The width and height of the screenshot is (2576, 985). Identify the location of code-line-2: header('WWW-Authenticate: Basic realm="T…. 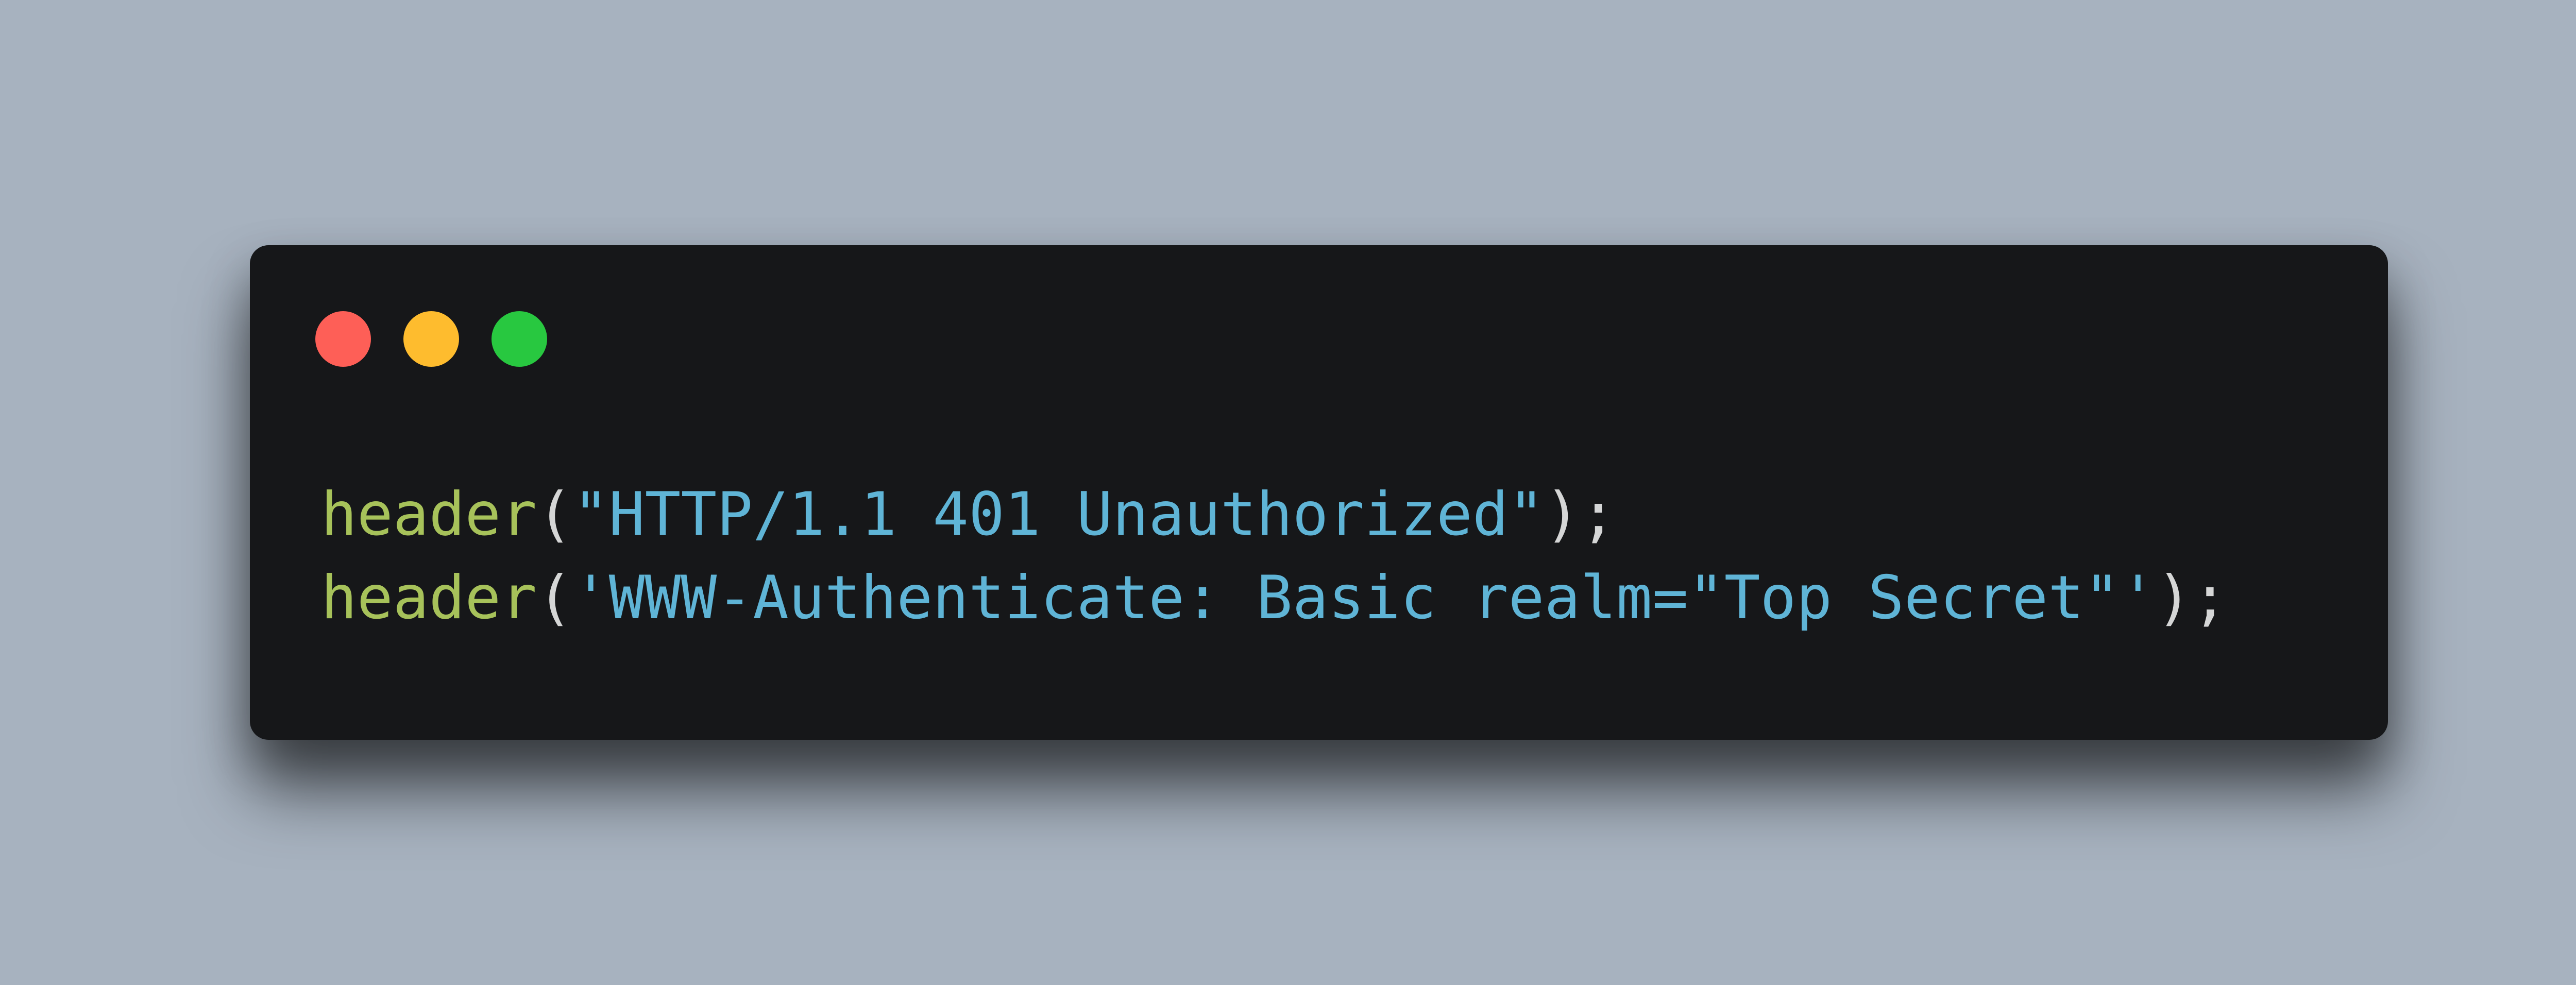
(1274, 598).